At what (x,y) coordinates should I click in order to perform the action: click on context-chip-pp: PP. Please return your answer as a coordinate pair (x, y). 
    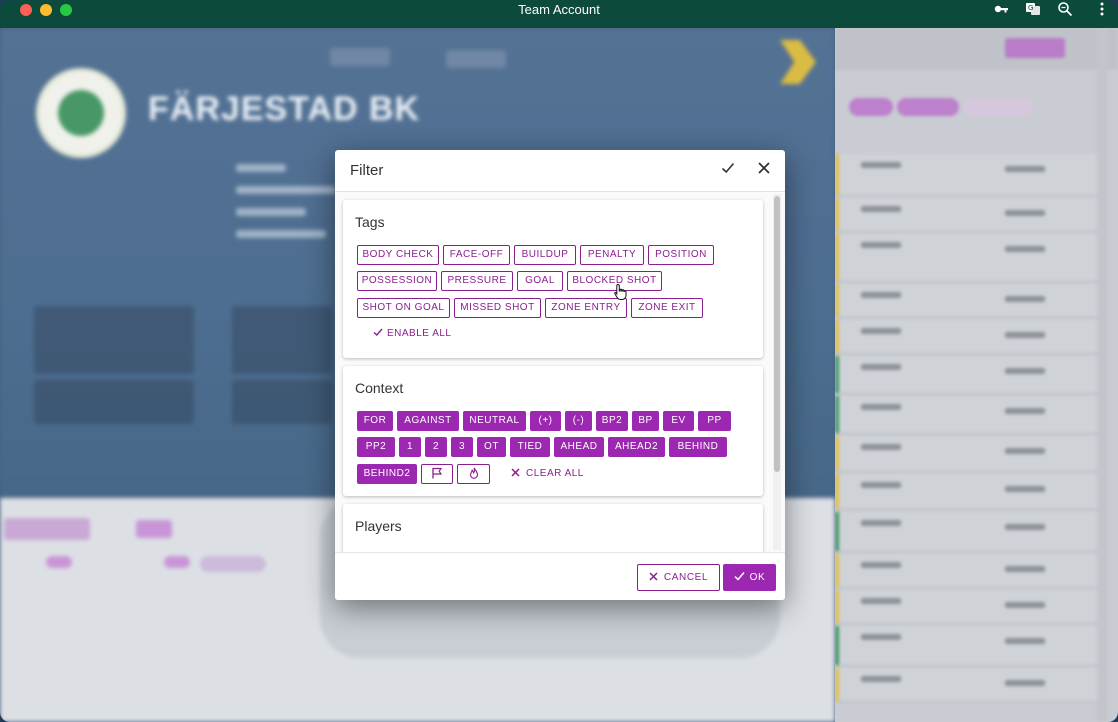
    Looking at the image, I should click on (714, 421).